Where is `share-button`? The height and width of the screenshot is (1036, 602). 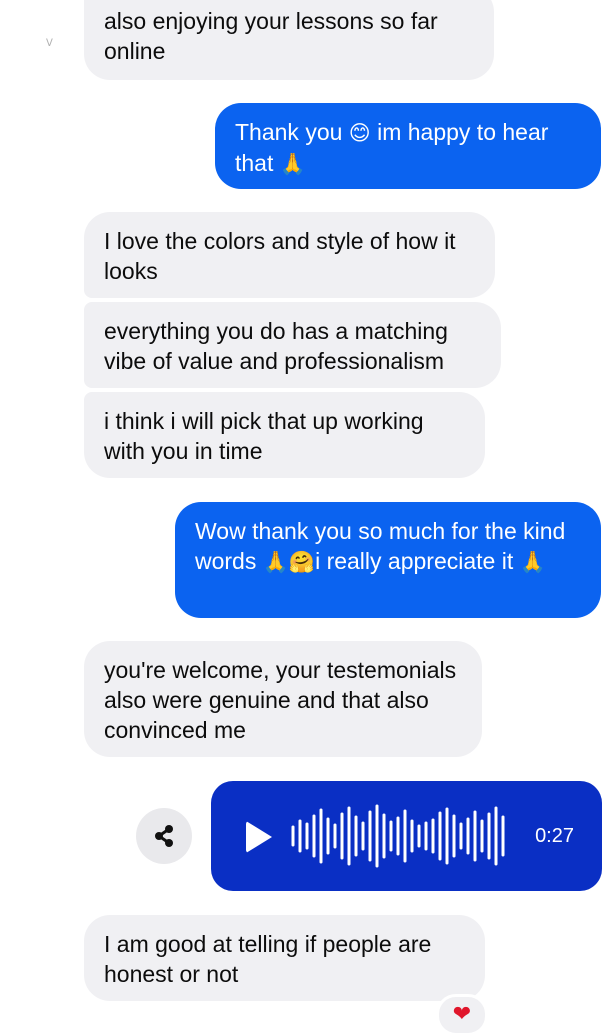
share-button is located at coordinates (164, 836).